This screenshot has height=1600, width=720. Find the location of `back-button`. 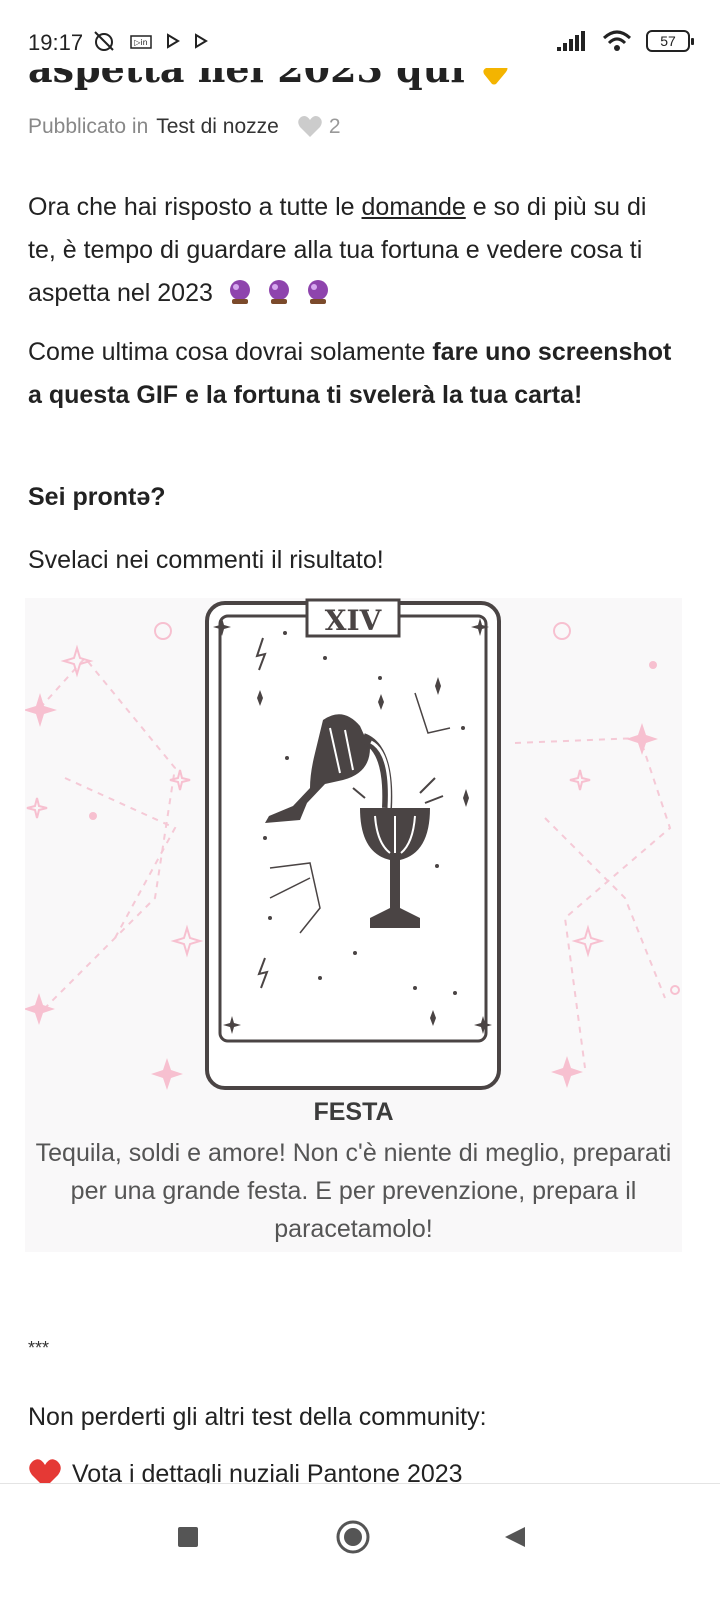

back-button is located at coordinates (515, 1537).